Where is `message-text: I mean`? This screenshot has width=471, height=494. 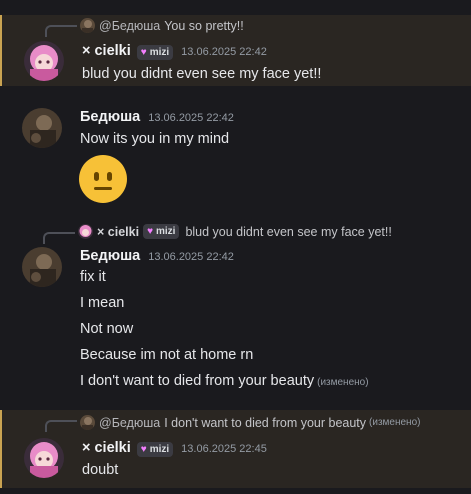 message-text: I mean is located at coordinates (102, 303).